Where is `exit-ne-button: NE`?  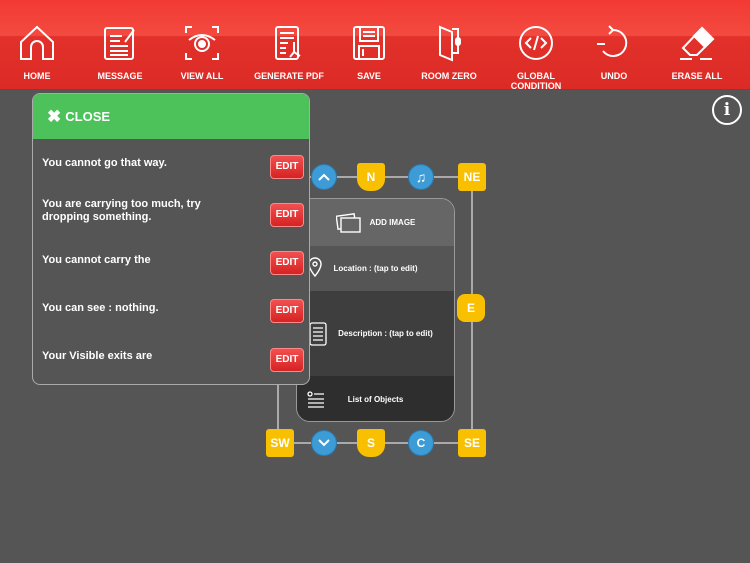
exit-ne-button: NE is located at coordinates (472, 177).